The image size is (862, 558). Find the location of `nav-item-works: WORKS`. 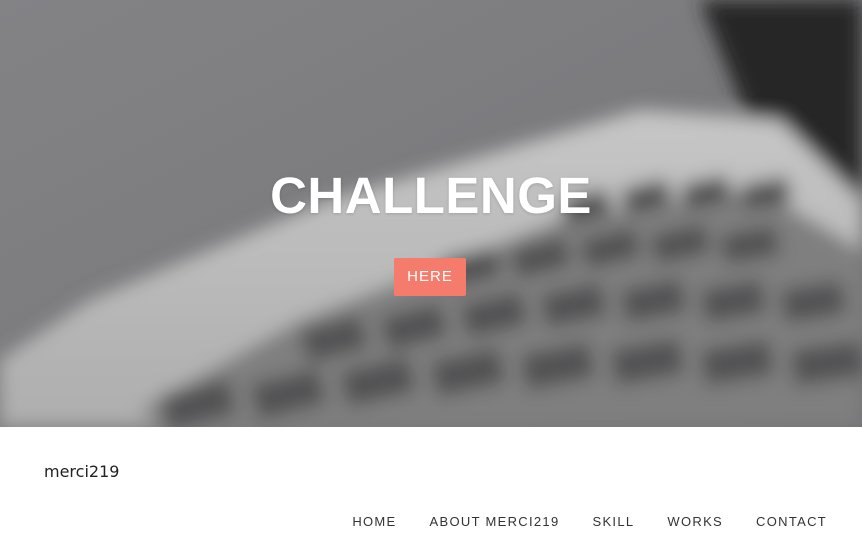

nav-item-works: WORKS is located at coordinates (695, 521).